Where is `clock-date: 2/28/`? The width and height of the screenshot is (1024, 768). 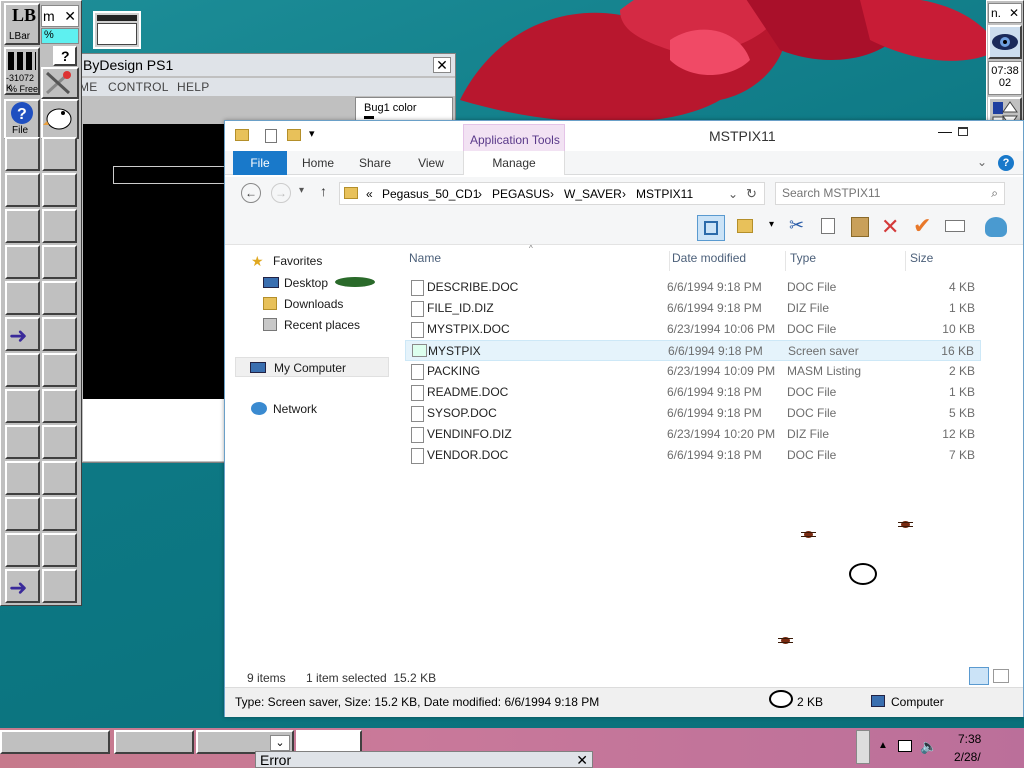 clock-date: 2/28/ is located at coordinates (967, 757).